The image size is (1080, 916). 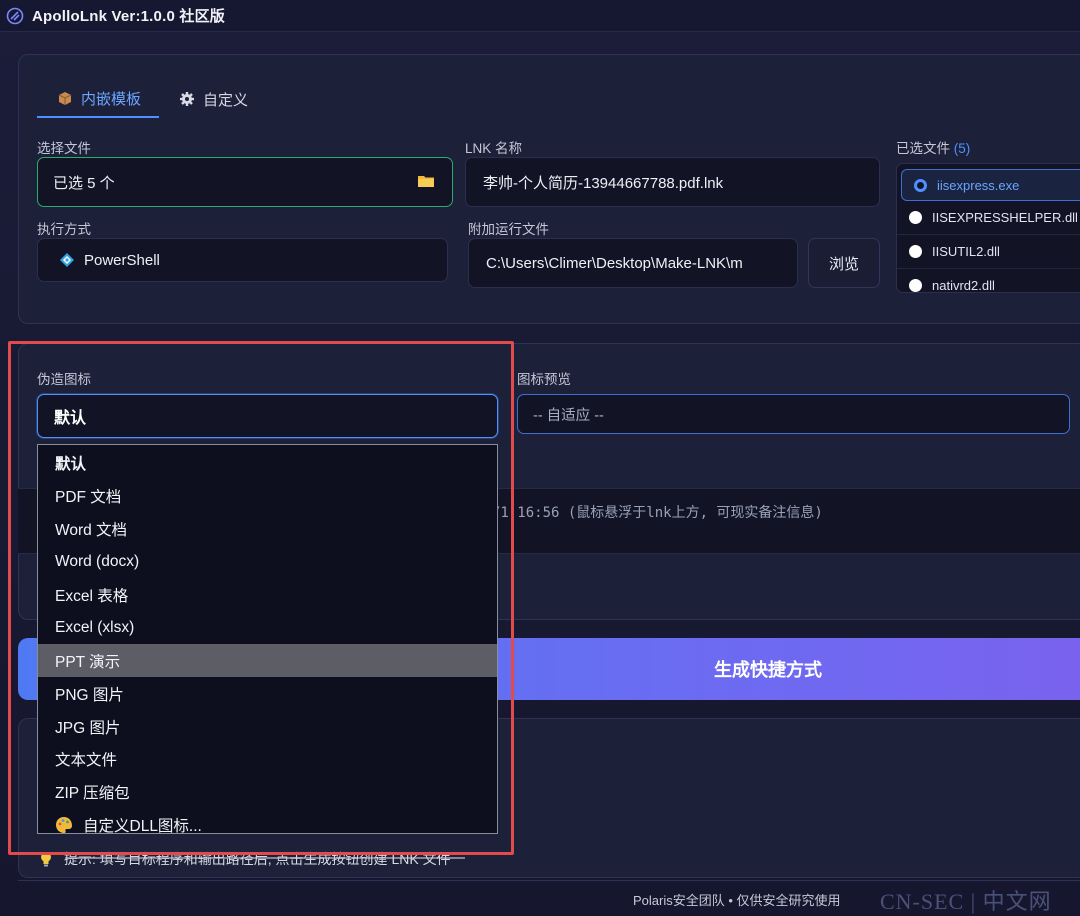 I want to click on fake-icon-value: 默认, so click(x=70, y=418).